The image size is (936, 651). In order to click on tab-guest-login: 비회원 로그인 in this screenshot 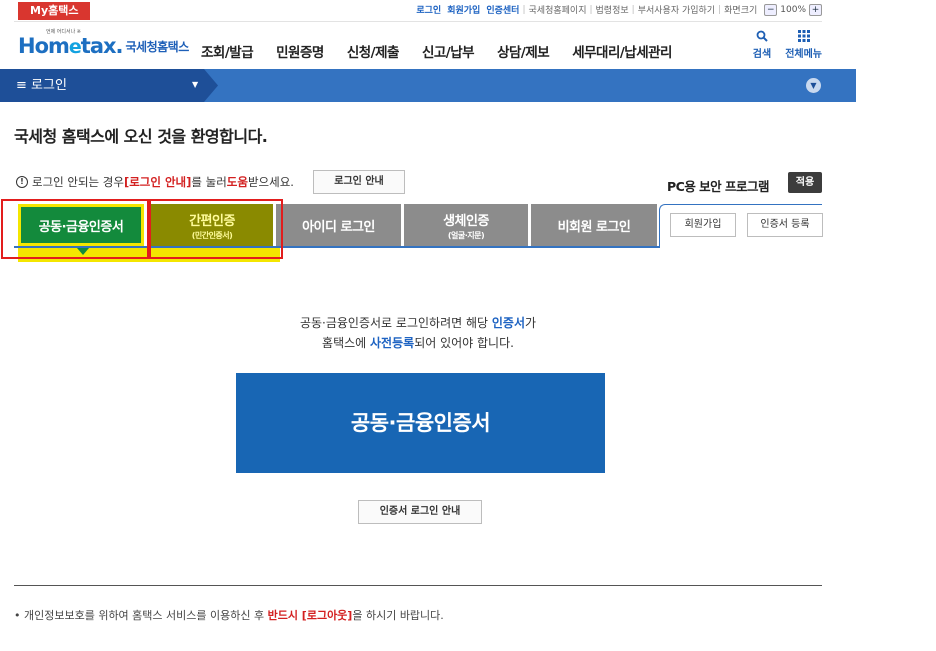, I will do `click(594, 225)`.